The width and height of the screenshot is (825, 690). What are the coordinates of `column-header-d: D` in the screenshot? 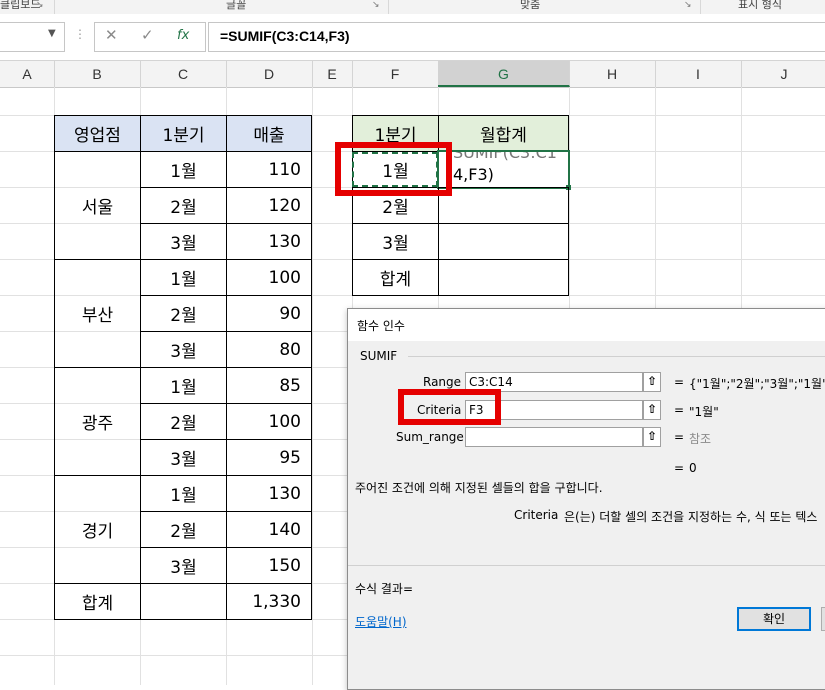 It's located at (269, 74).